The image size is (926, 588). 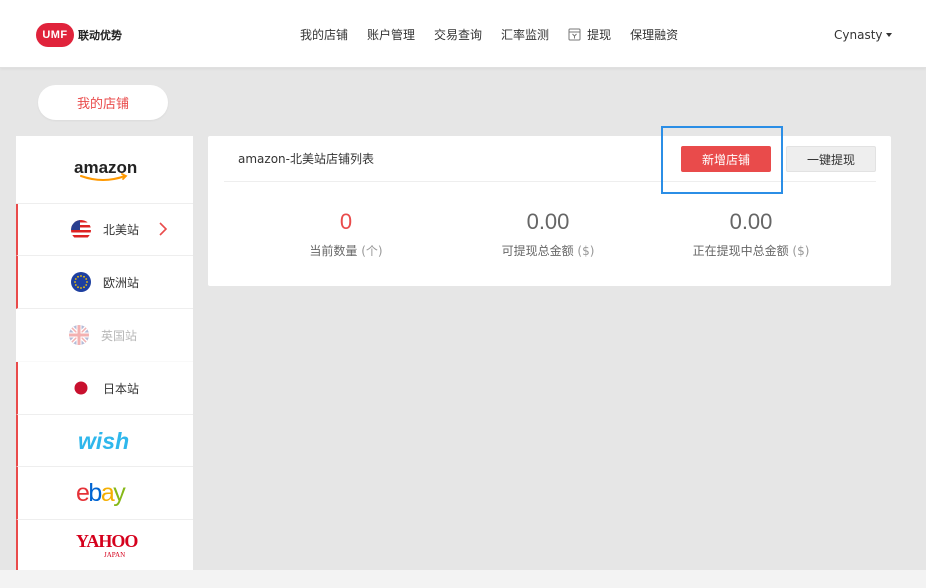 I want to click on sidebar-item-amazon: amazon, so click(x=104, y=170).